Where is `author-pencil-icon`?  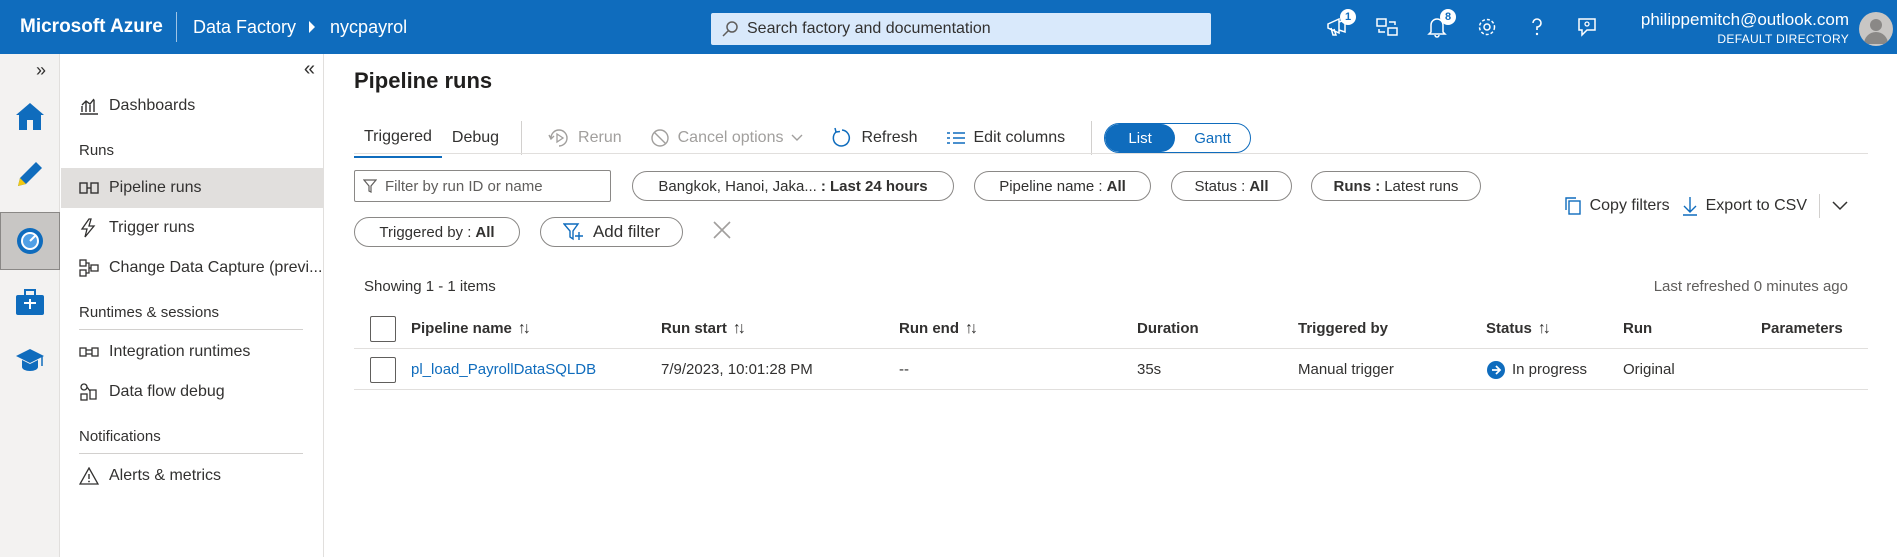 author-pencil-icon is located at coordinates (30, 174).